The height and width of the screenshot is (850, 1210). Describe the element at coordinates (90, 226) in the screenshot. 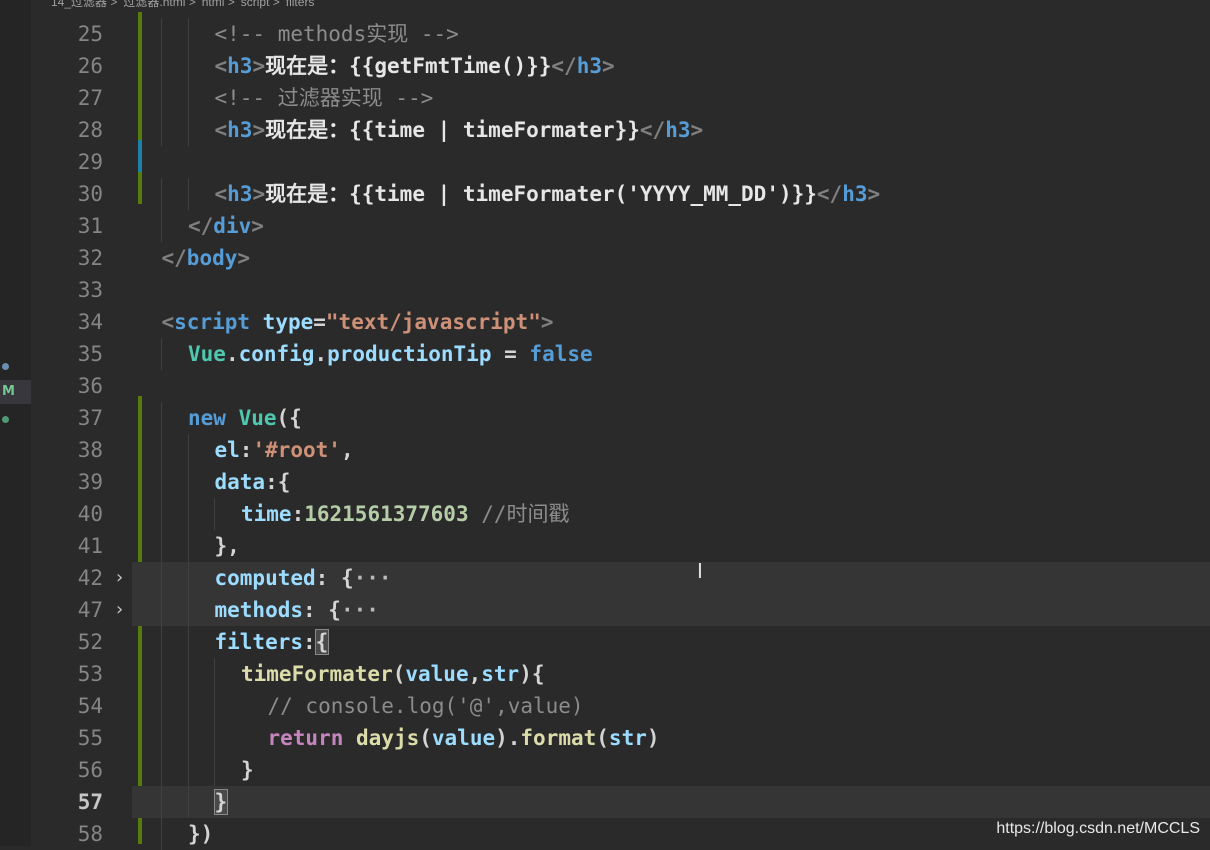

I see `line-number: 31` at that location.